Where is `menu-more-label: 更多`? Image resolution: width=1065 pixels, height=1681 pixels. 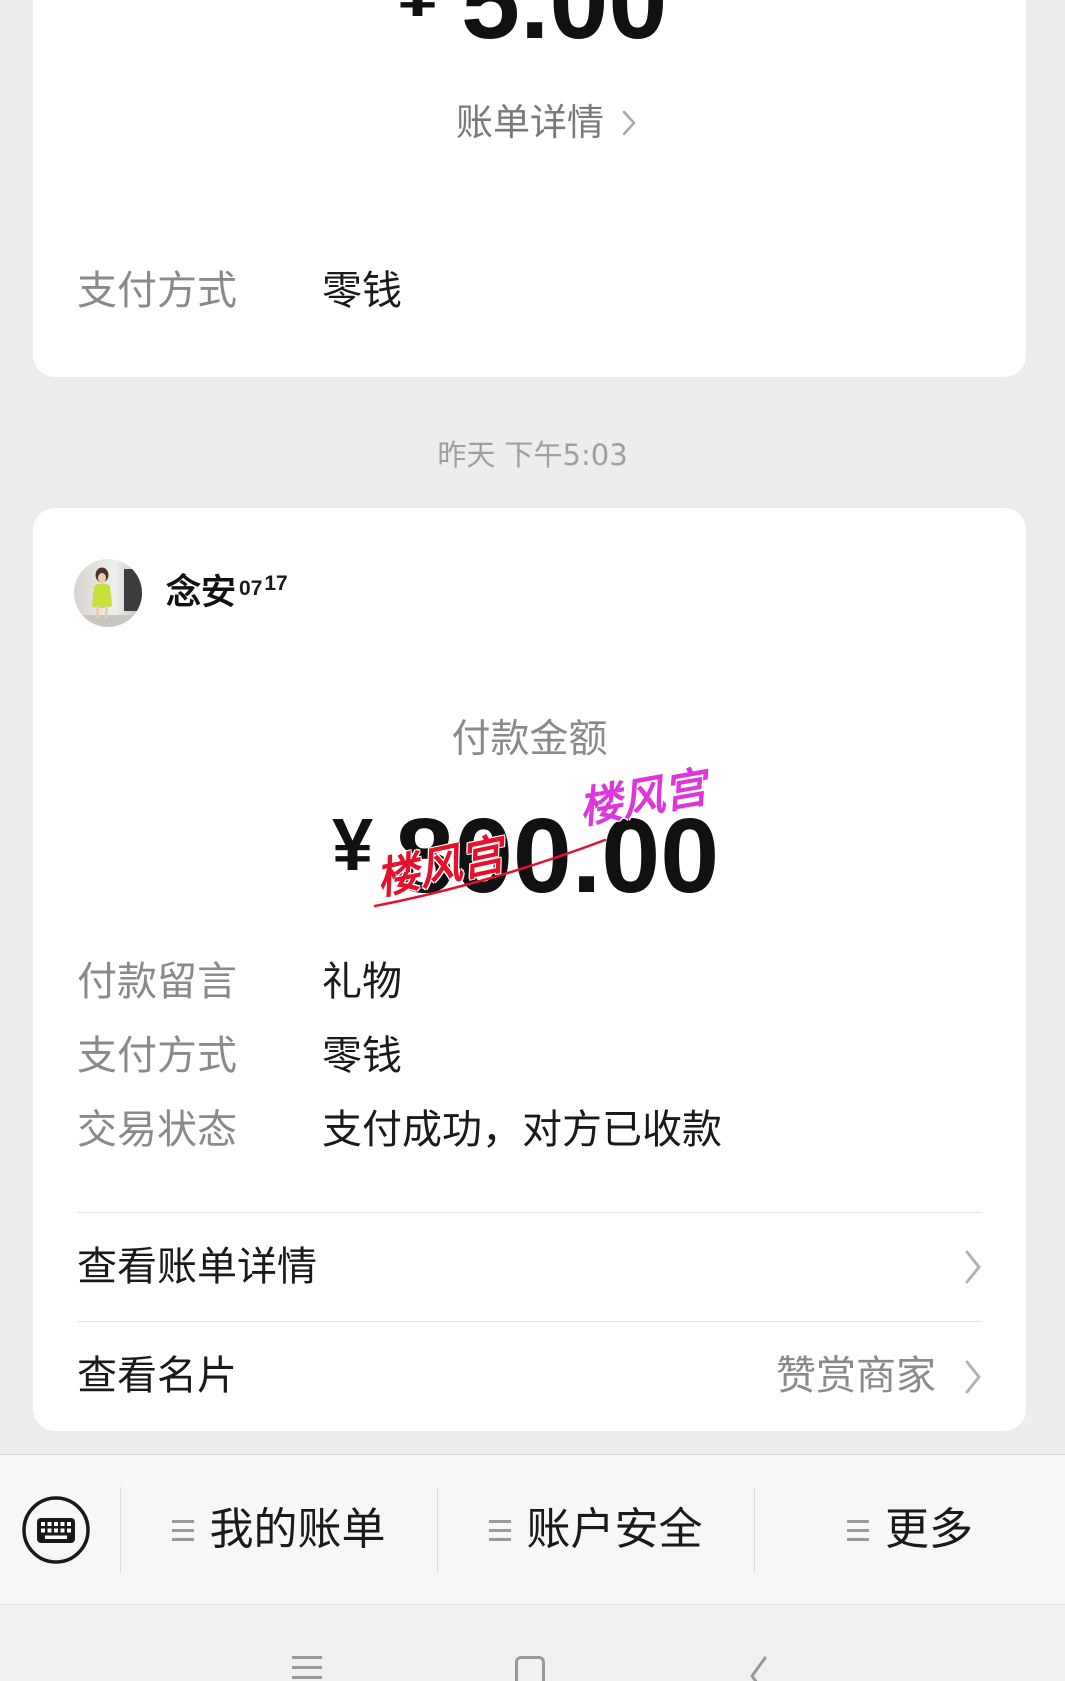
menu-more-label: 更多 is located at coordinates (929, 1529).